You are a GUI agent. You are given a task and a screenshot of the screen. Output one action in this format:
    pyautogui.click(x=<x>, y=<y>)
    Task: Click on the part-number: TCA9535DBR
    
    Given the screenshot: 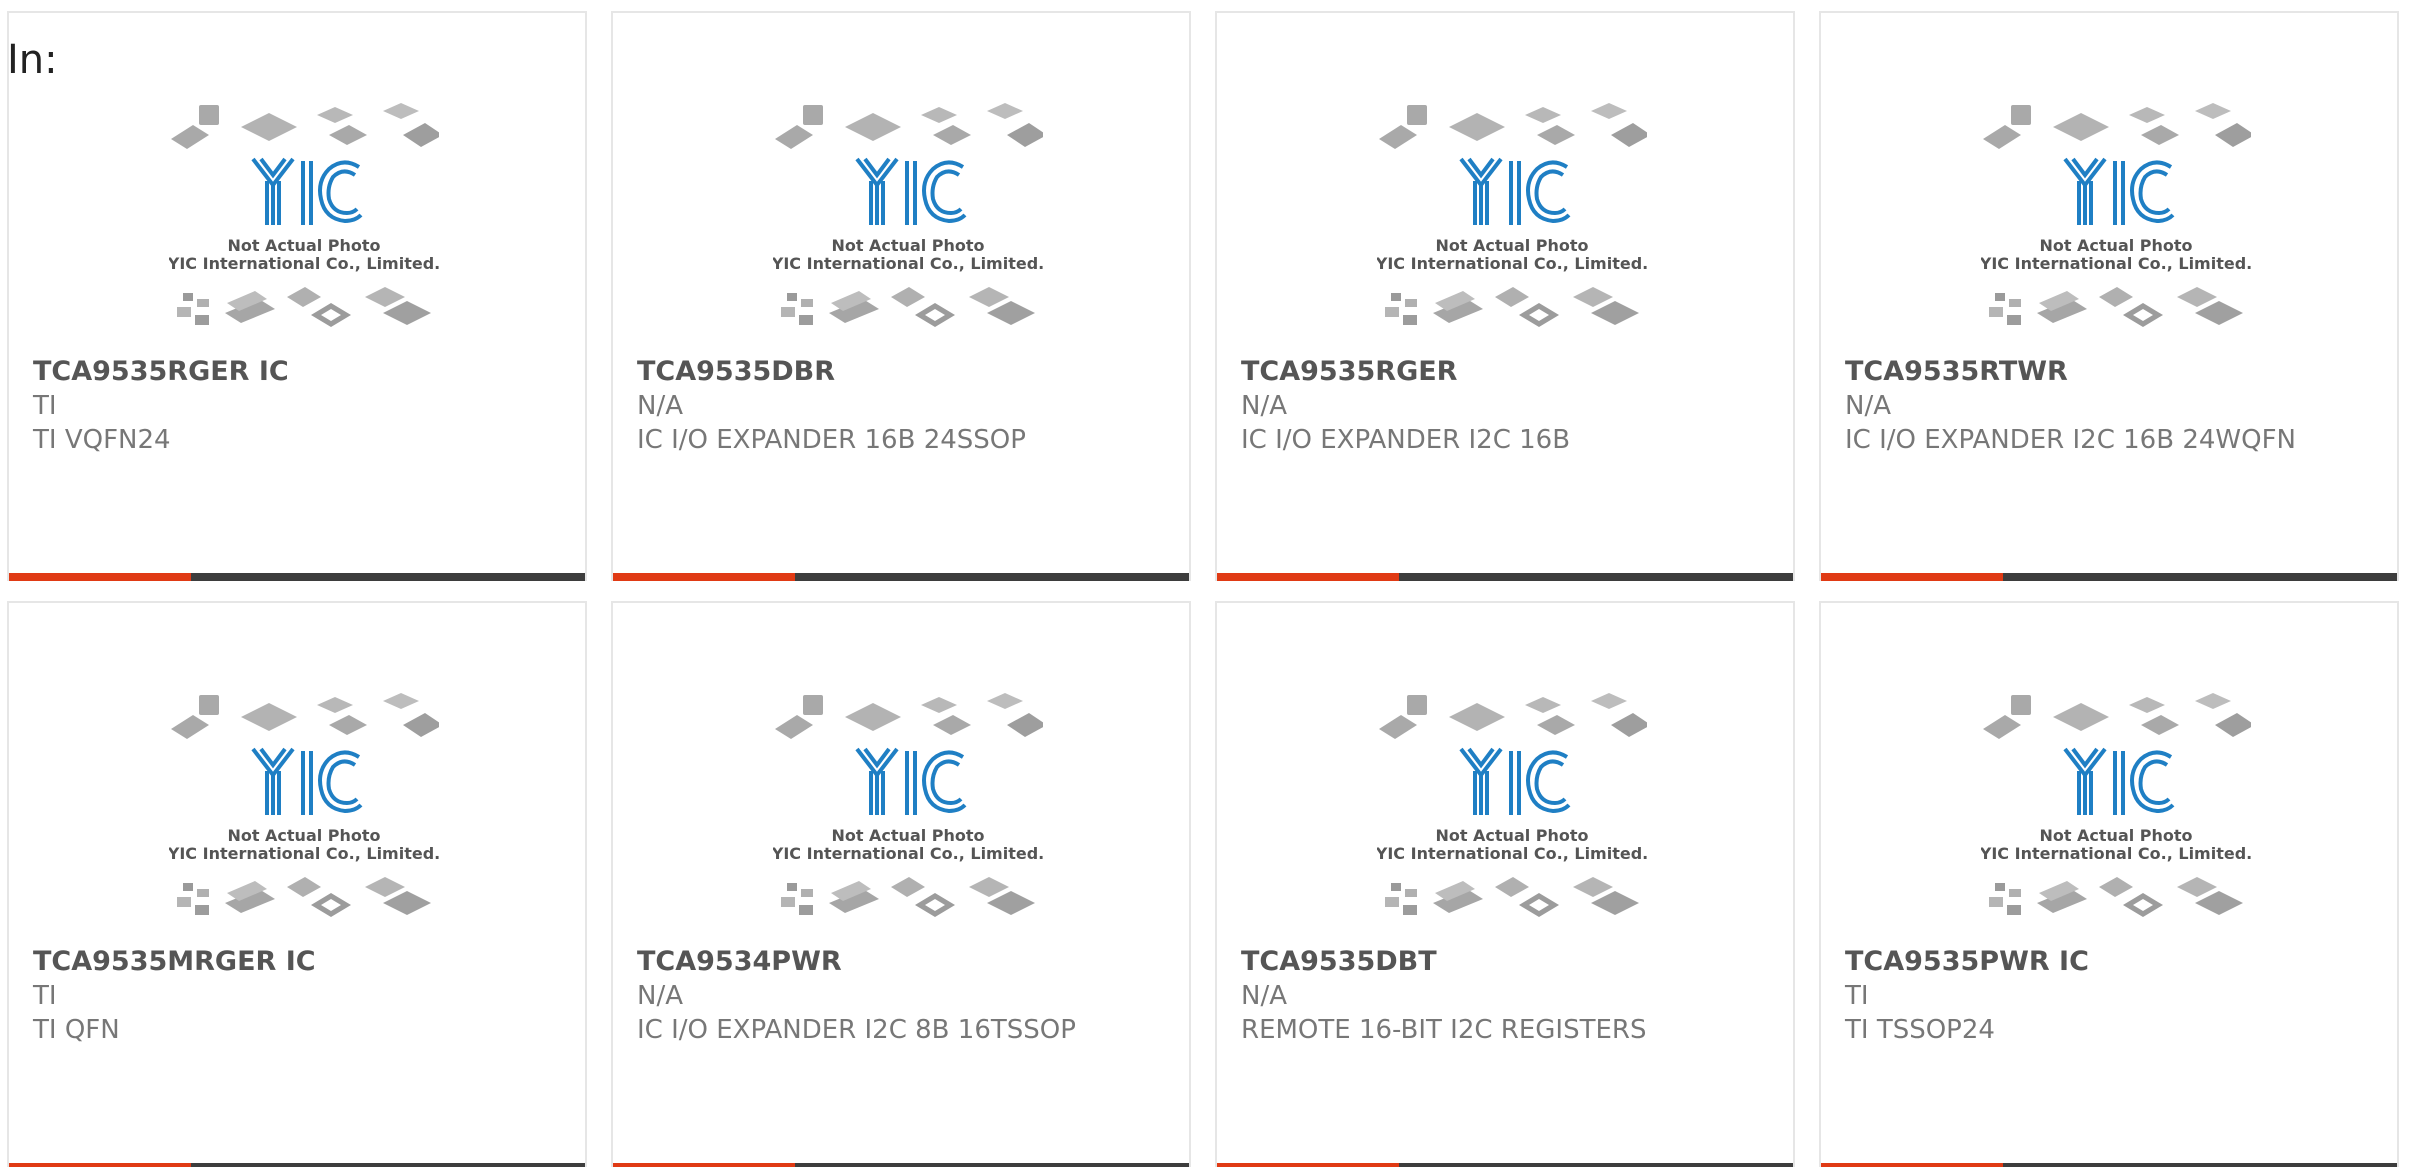 What is the action you would take?
    pyautogui.click(x=901, y=372)
    